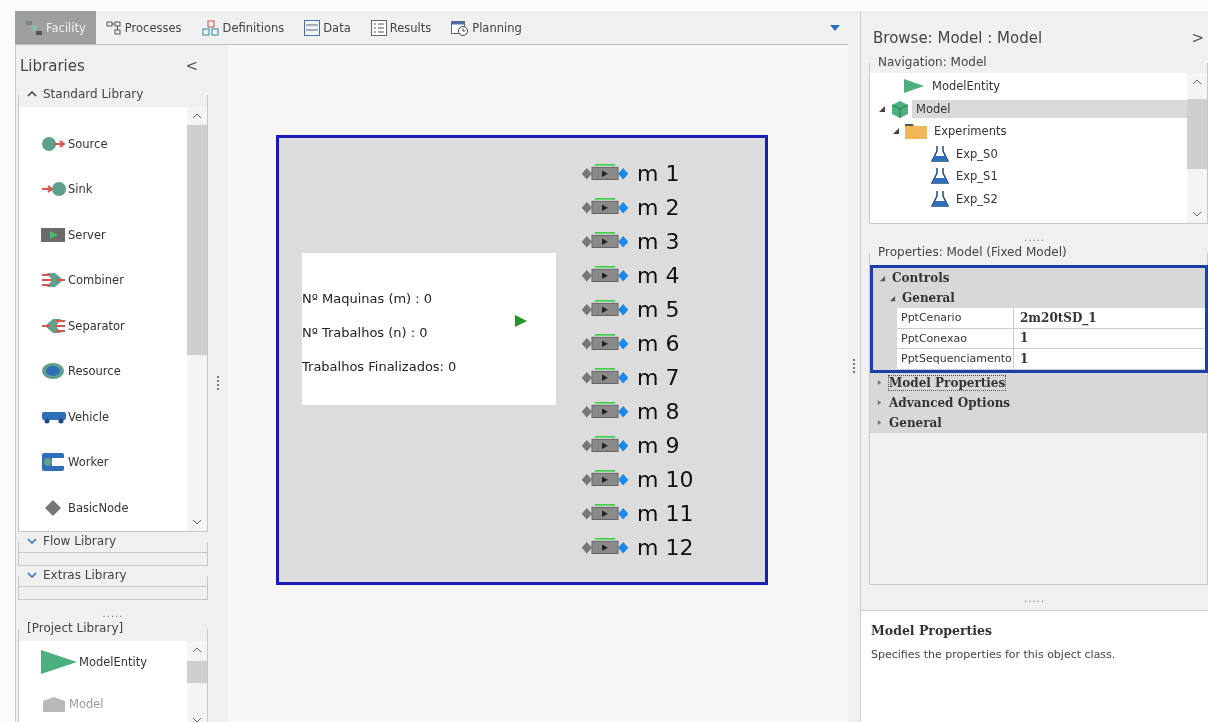 Image resolution: width=1208 pixels, height=722 pixels. I want to click on library-item: ModelEntity, so click(103, 661).